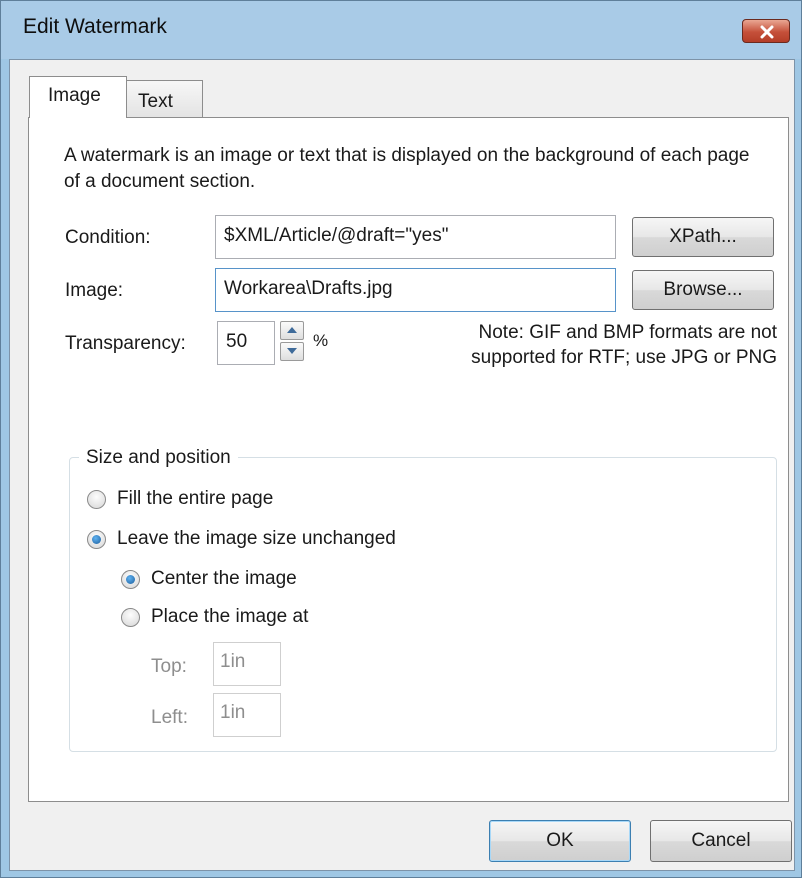  I want to click on format-note-line-1: Note: GIF and BMP formats are not, so click(628, 332).